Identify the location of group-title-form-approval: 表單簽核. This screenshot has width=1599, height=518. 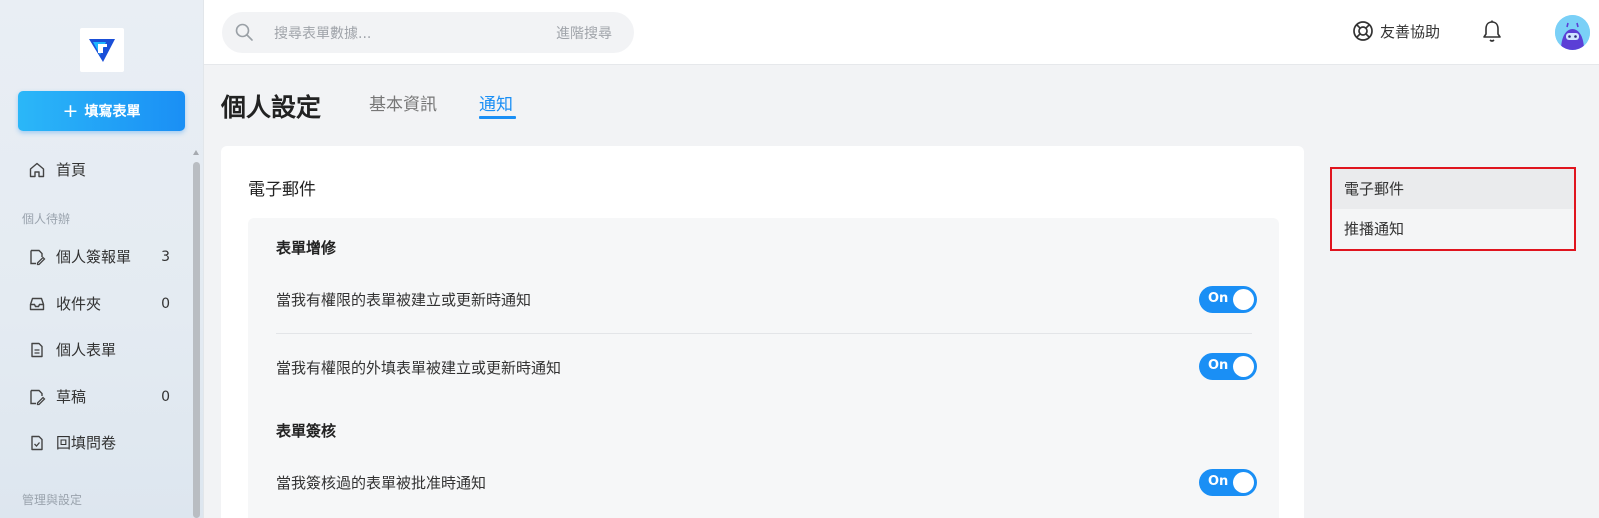
(306, 431).